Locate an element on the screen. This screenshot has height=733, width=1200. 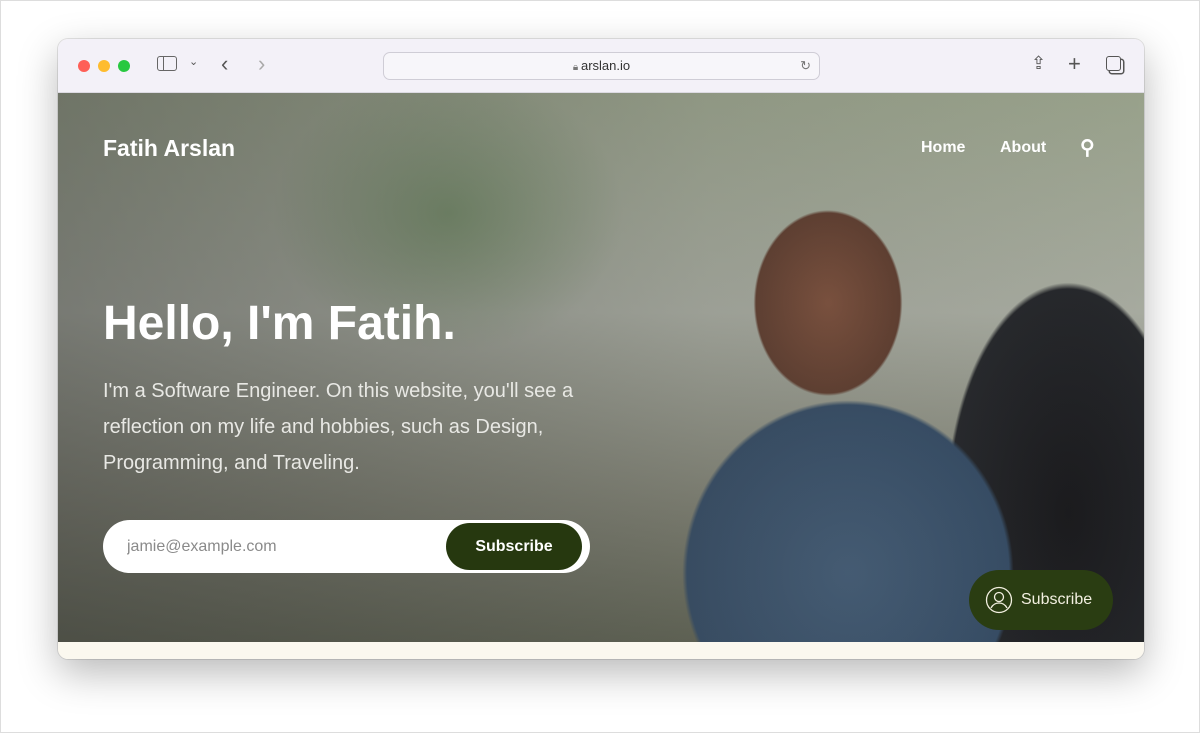
lock-icon: 🔒︎ is located at coordinates (576, 67).